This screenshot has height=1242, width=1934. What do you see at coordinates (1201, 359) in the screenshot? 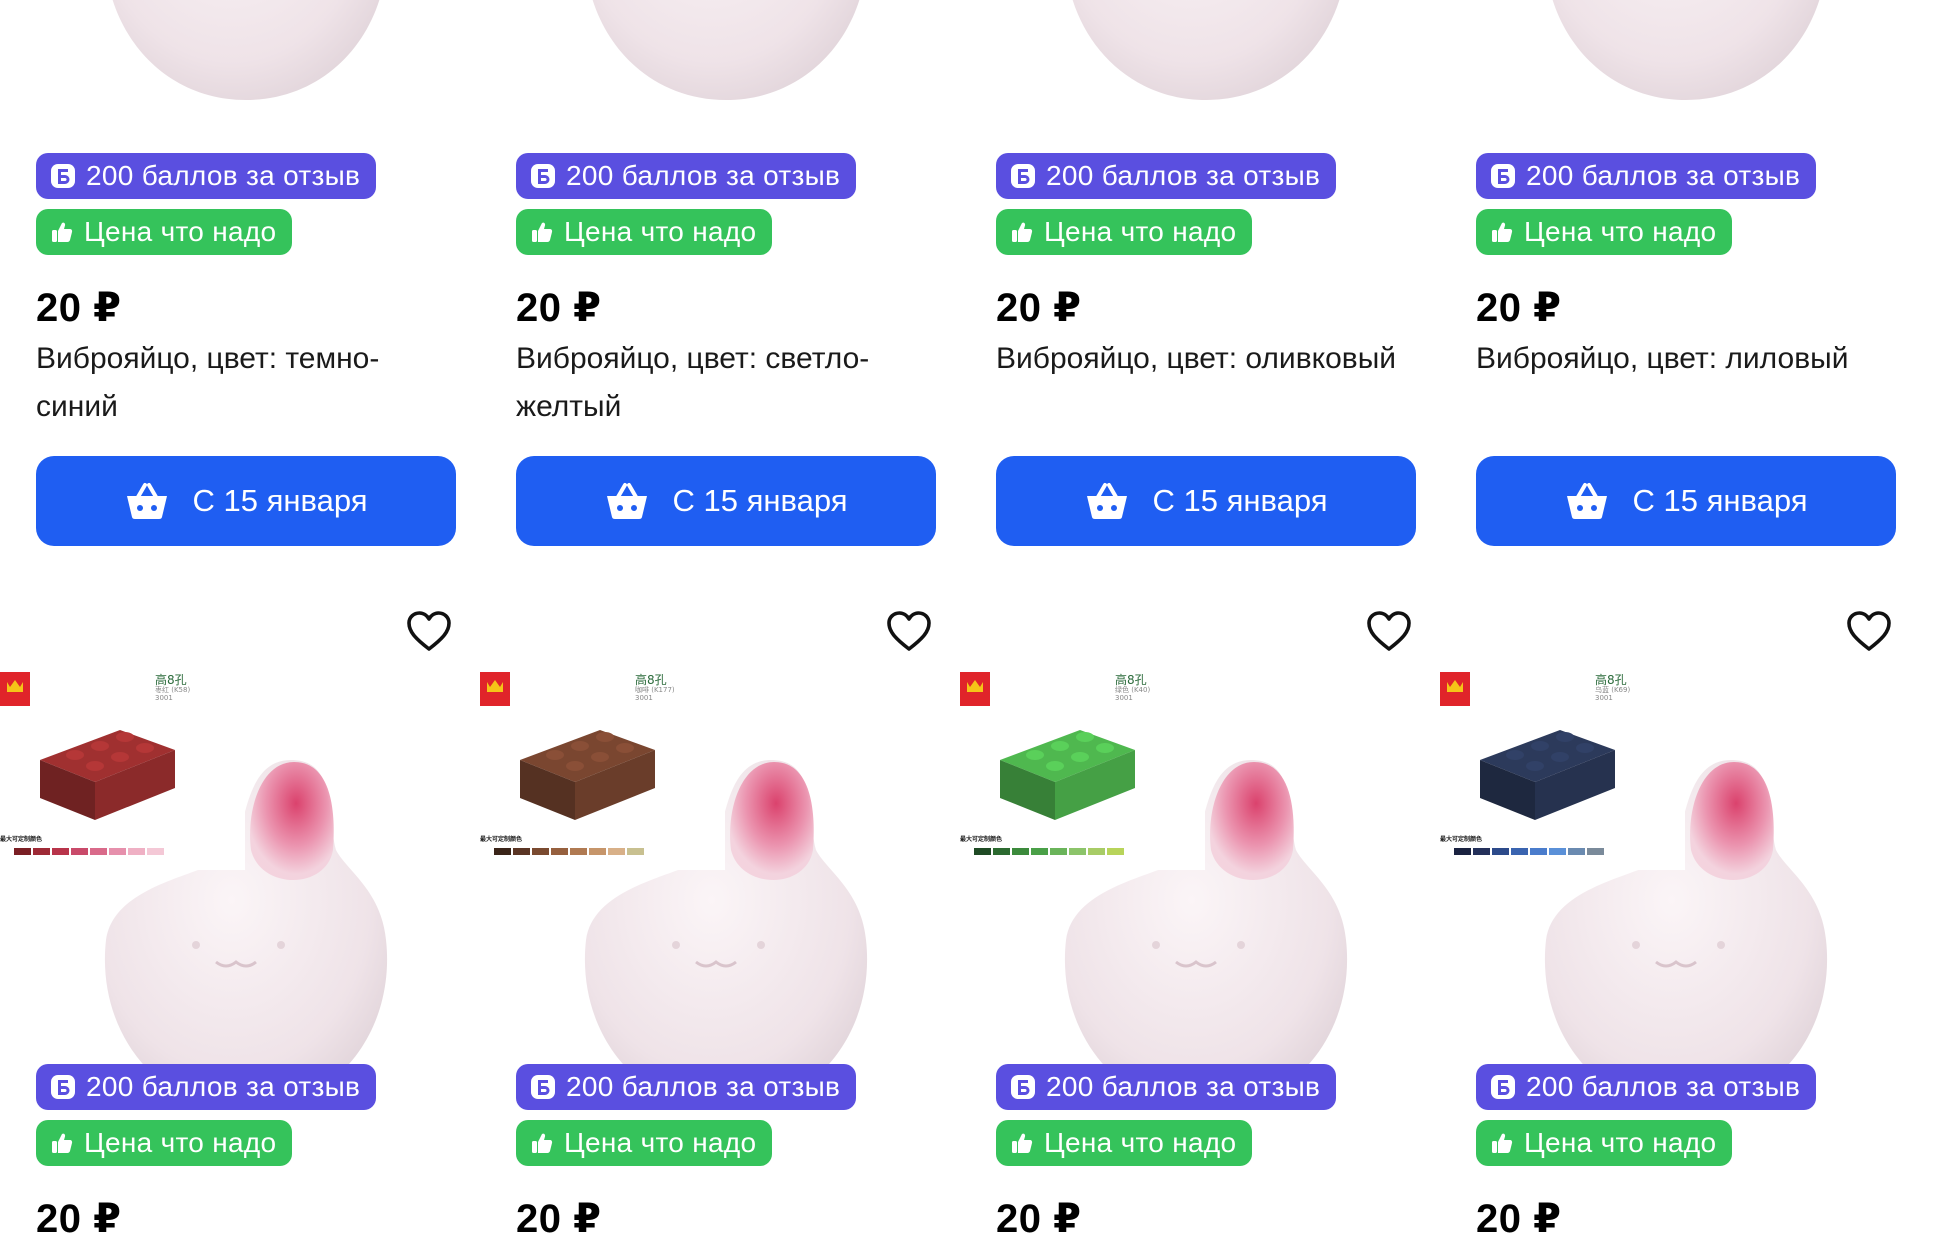
I see `product-title: Виброяйцо, цвет: оливковый` at bounding box center [1201, 359].